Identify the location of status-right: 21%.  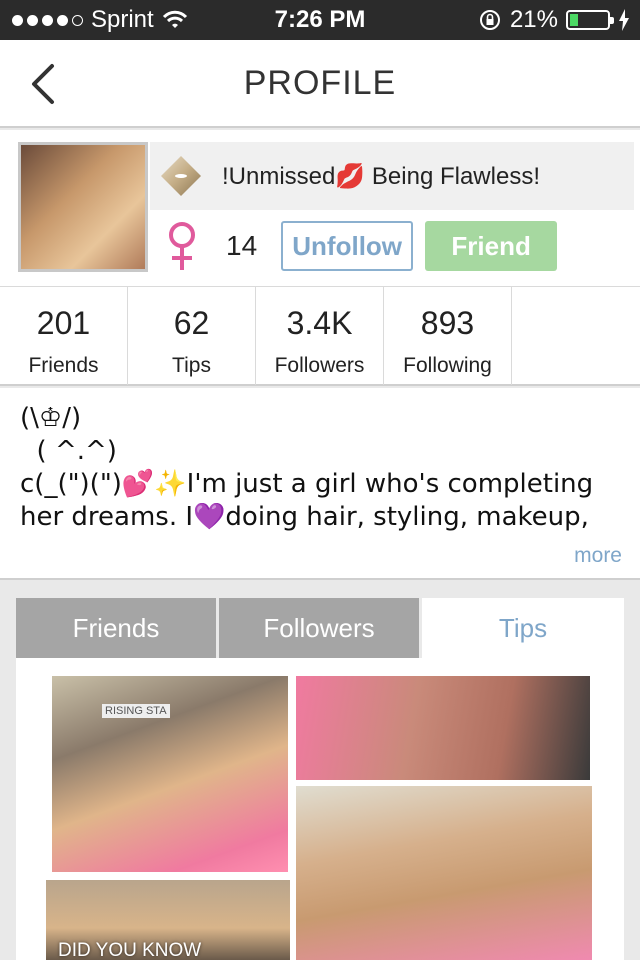
(554, 20).